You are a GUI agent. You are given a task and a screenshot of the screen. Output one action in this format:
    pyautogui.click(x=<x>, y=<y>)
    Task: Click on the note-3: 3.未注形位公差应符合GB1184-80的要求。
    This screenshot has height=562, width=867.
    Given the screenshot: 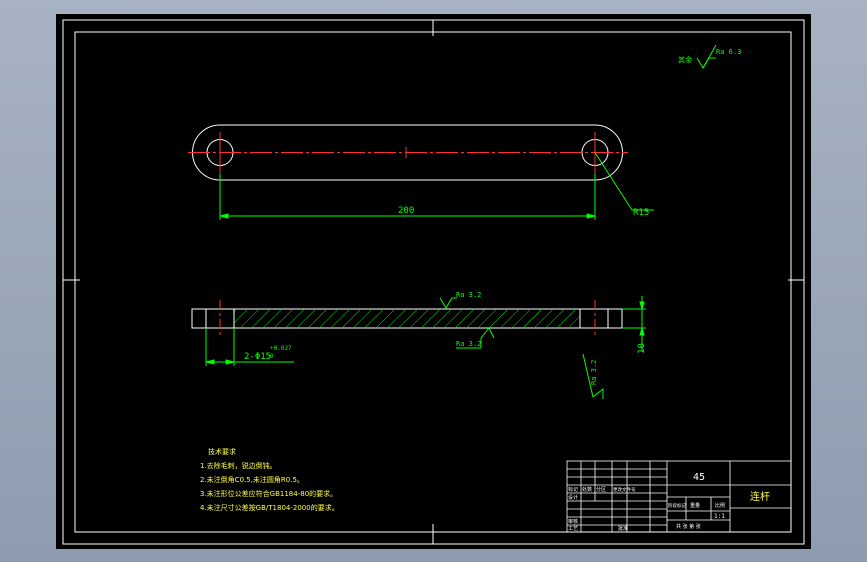 What is the action you would take?
    pyautogui.click(x=268, y=493)
    